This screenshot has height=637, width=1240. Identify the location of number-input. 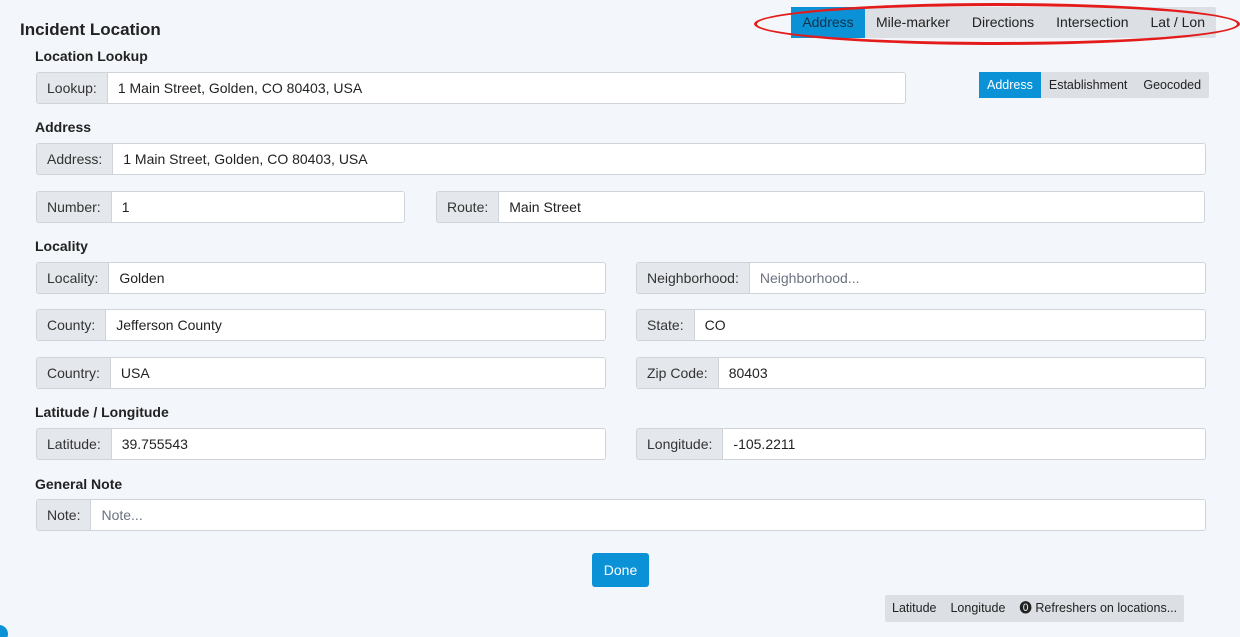
(257, 207).